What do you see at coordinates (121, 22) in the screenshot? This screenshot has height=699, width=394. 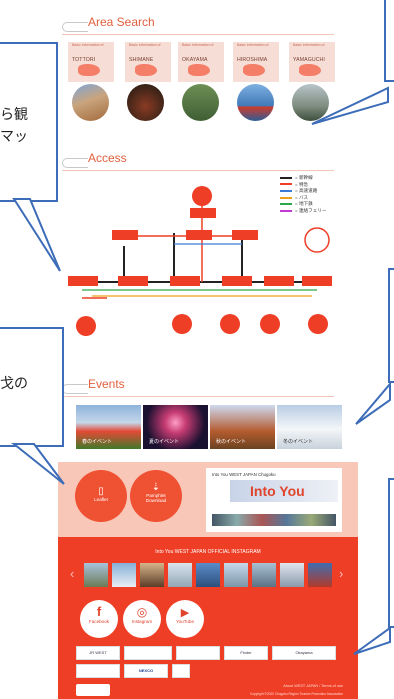 I see `area-search-title: Area Search` at bounding box center [121, 22].